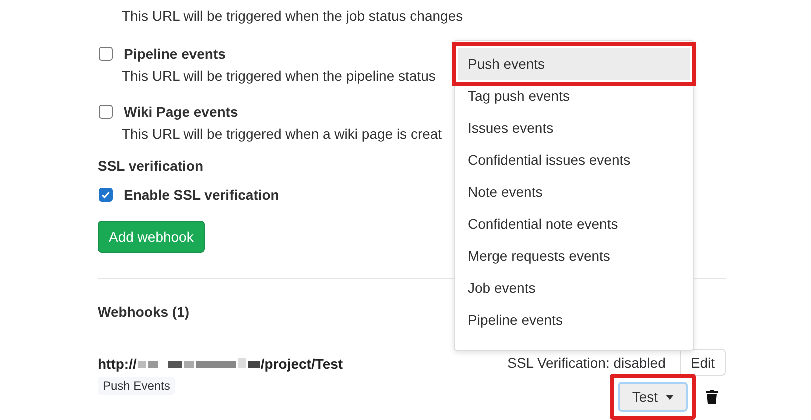 The height and width of the screenshot is (420, 811). What do you see at coordinates (653, 397) in the screenshot?
I see `test-dropdown-button: Test` at bounding box center [653, 397].